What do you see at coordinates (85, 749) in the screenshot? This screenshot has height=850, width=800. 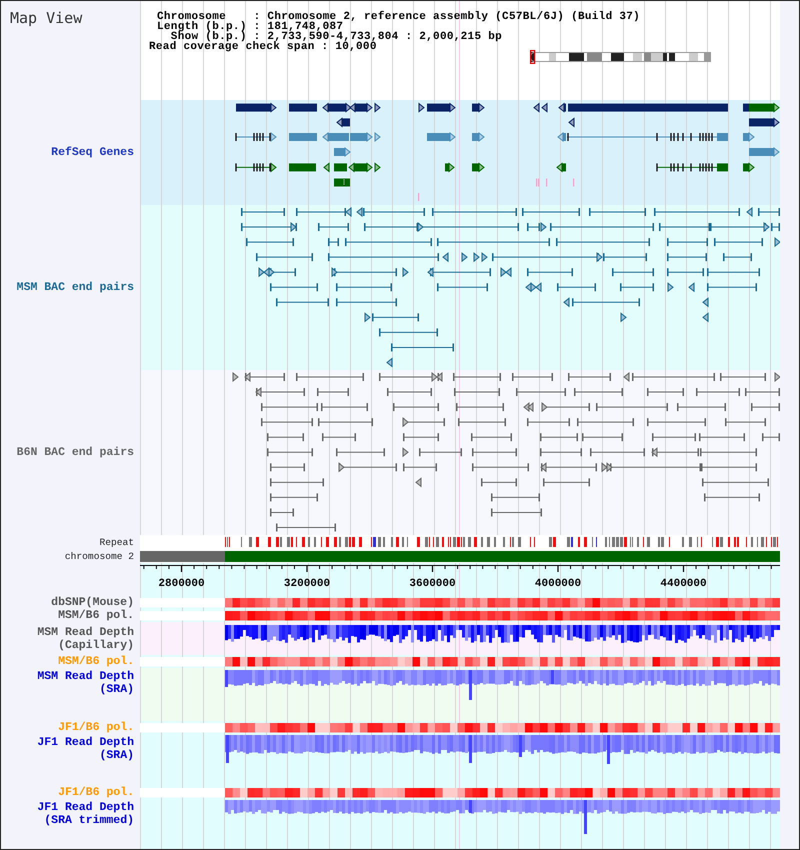 I see `track-label: JF1 Read Depth (SRA)` at bounding box center [85, 749].